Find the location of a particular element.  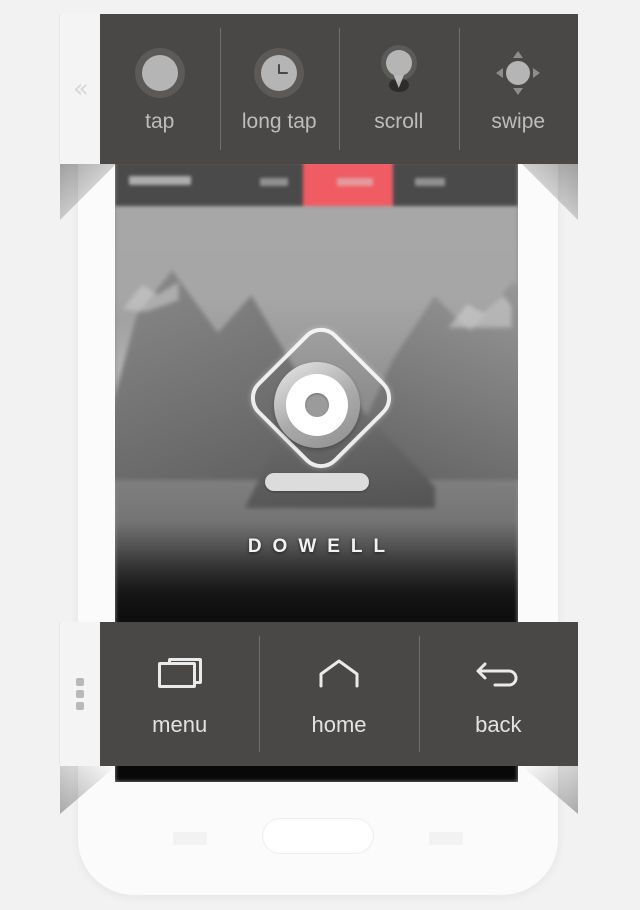

gesture-button-long-tap: long tap is located at coordinates (279, 89).